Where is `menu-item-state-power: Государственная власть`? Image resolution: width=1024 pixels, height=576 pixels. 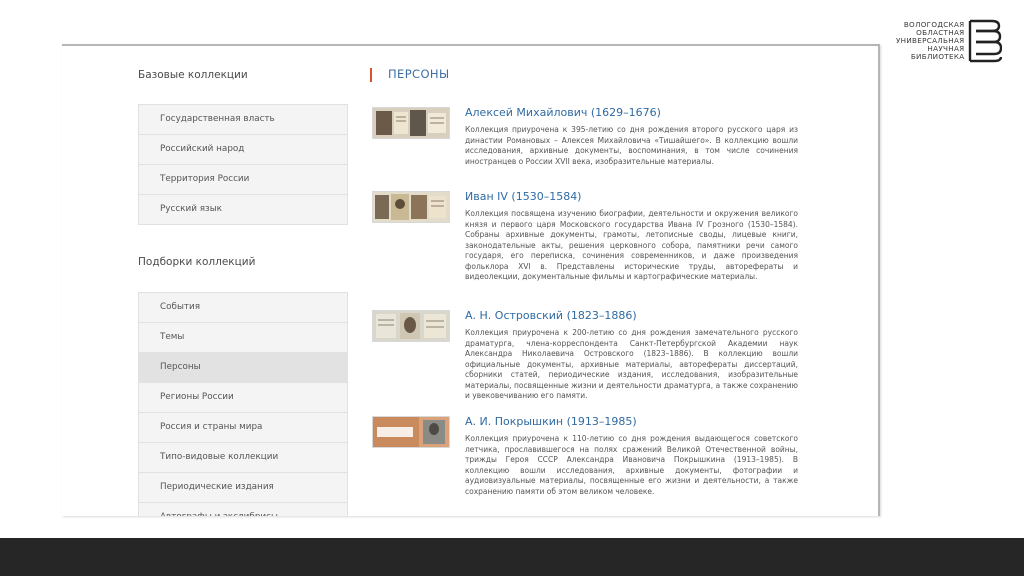 menu-item-state-power: Государственная власть is located at coordinates (243, 120).